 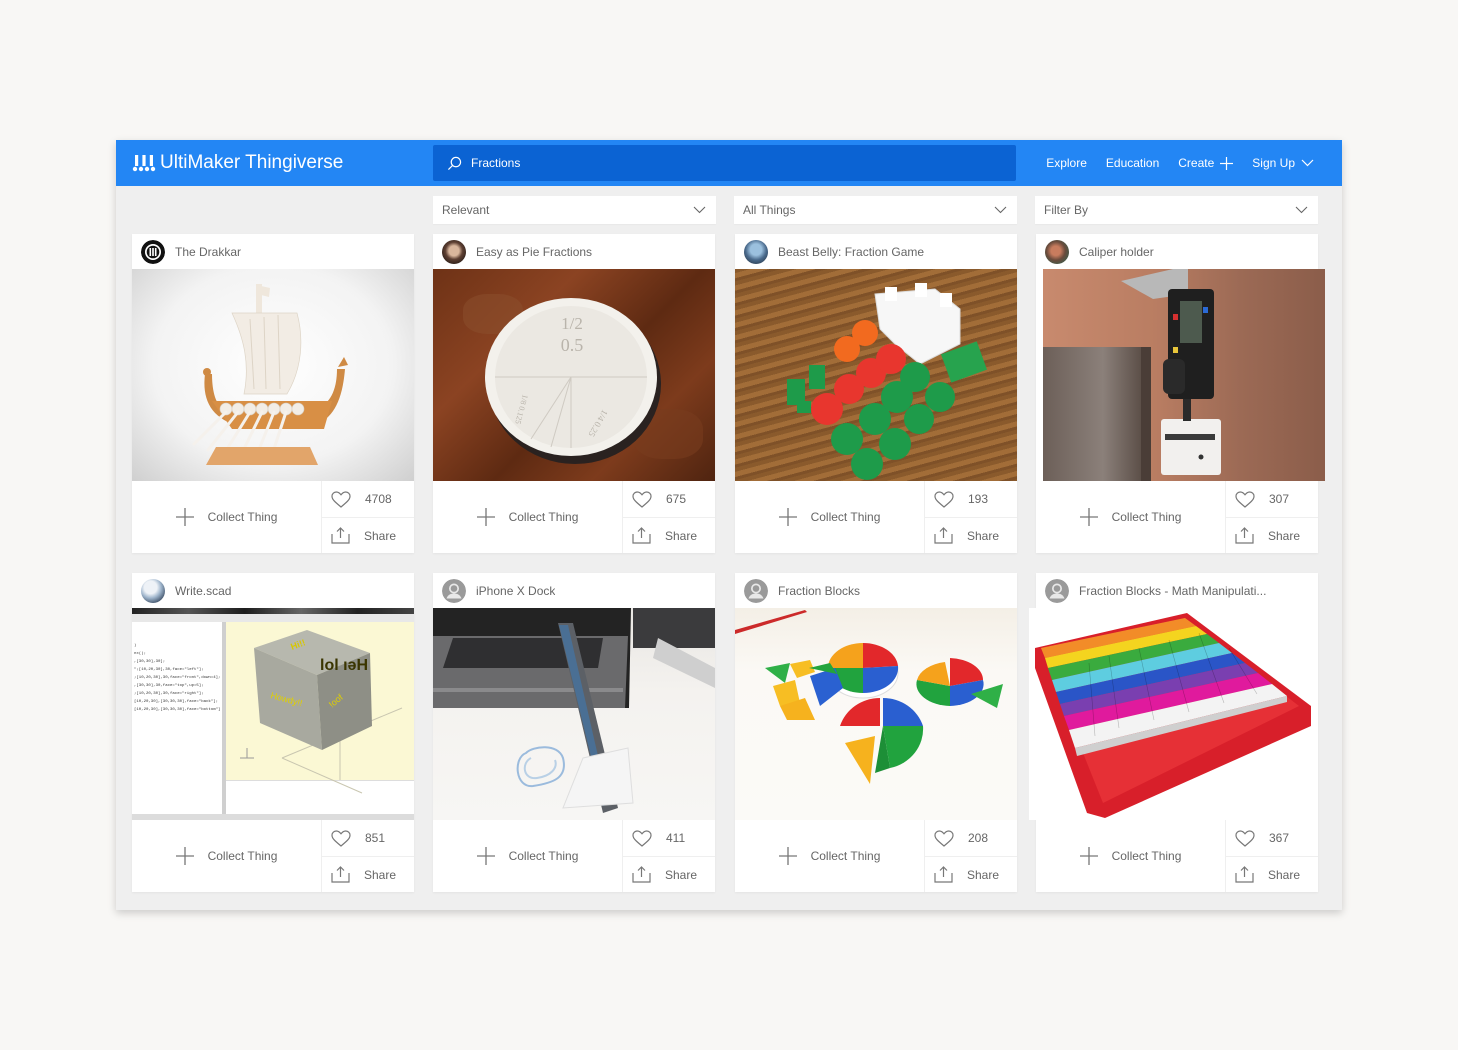 What do you see at coordinates (1279, 499) in the screenshot?
I see `like-count: 307` at bounding box center [1279, 499].